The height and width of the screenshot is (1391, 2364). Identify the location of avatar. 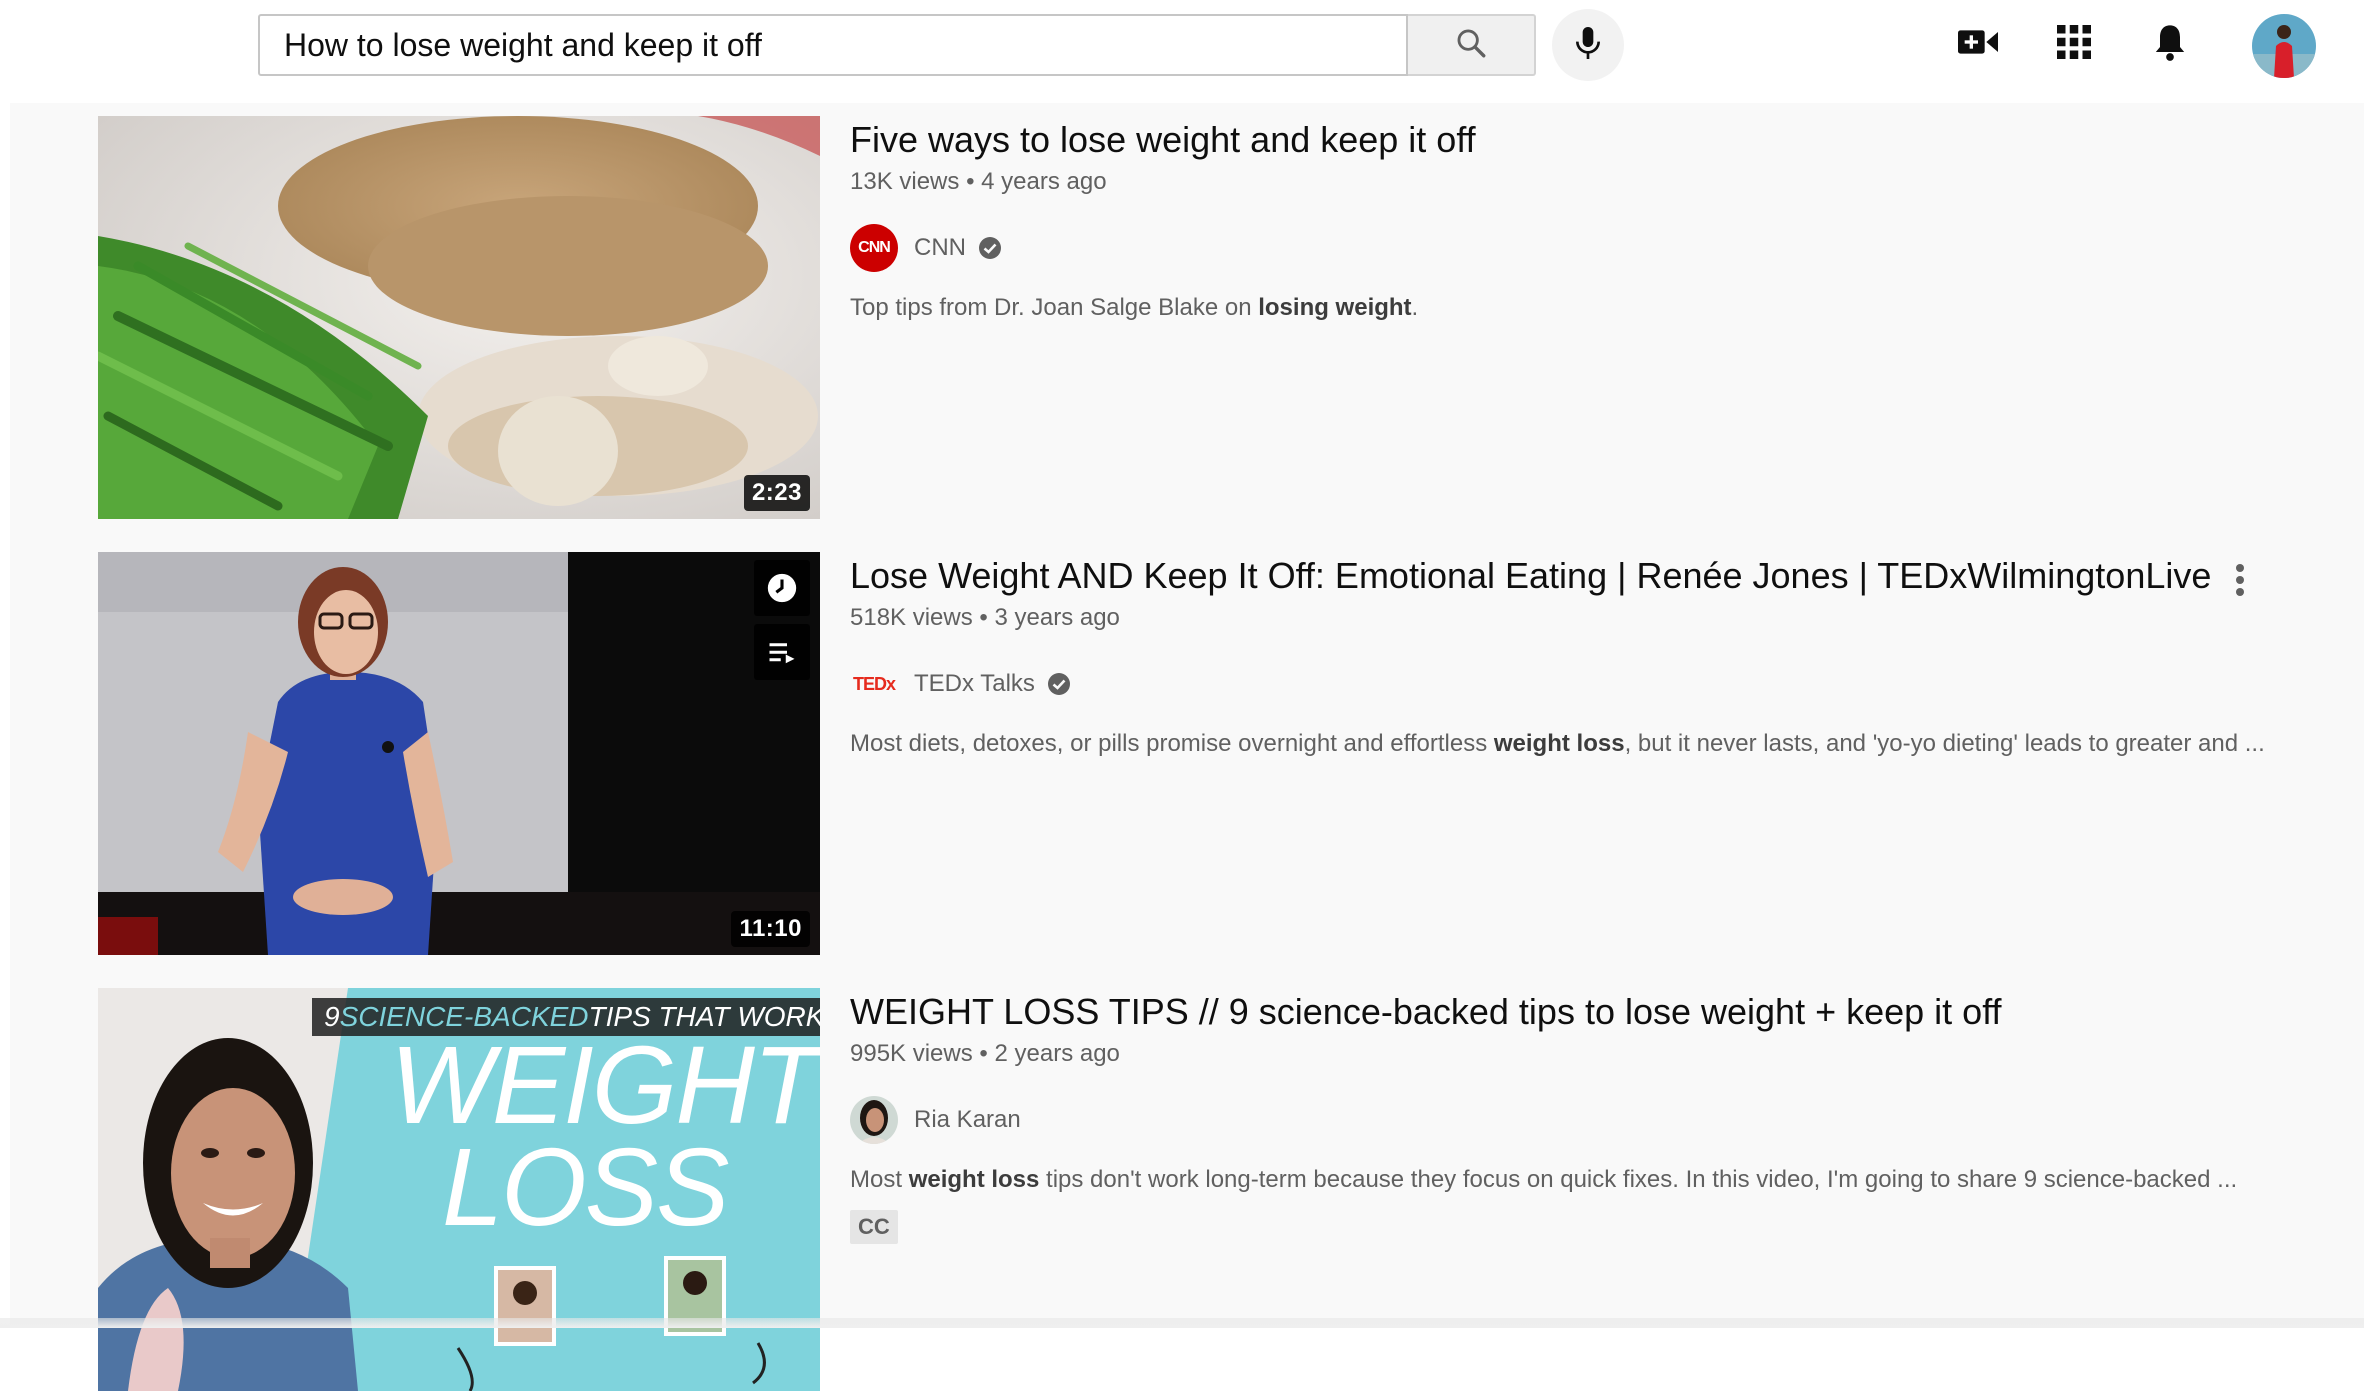
(2284, 46).